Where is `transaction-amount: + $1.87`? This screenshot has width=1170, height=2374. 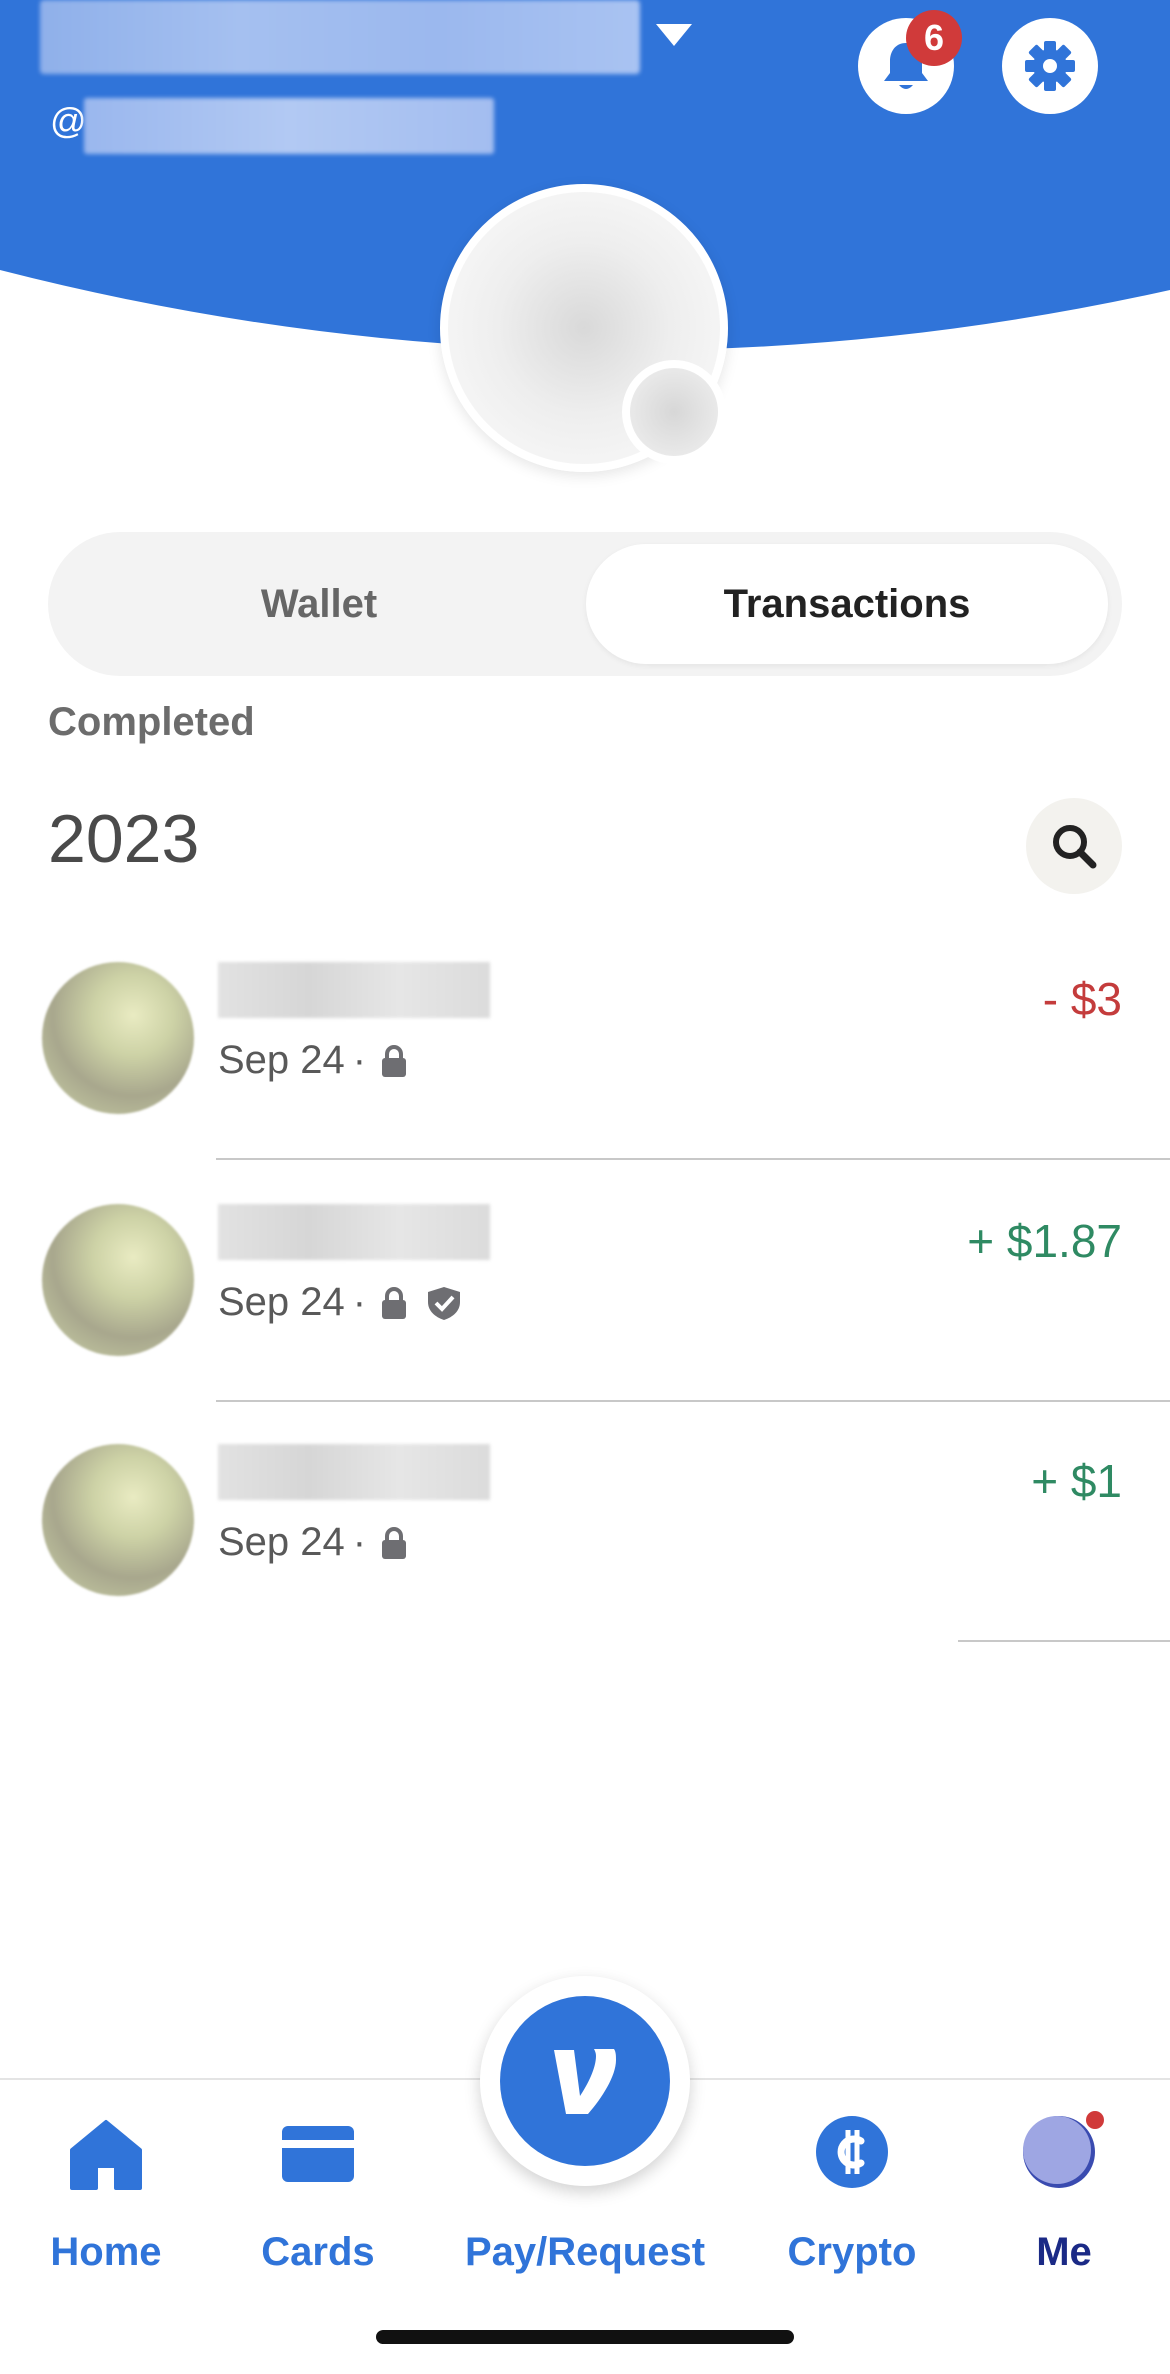
transaction-amount: + $1.87 is located at coordinates (1044, 1241).